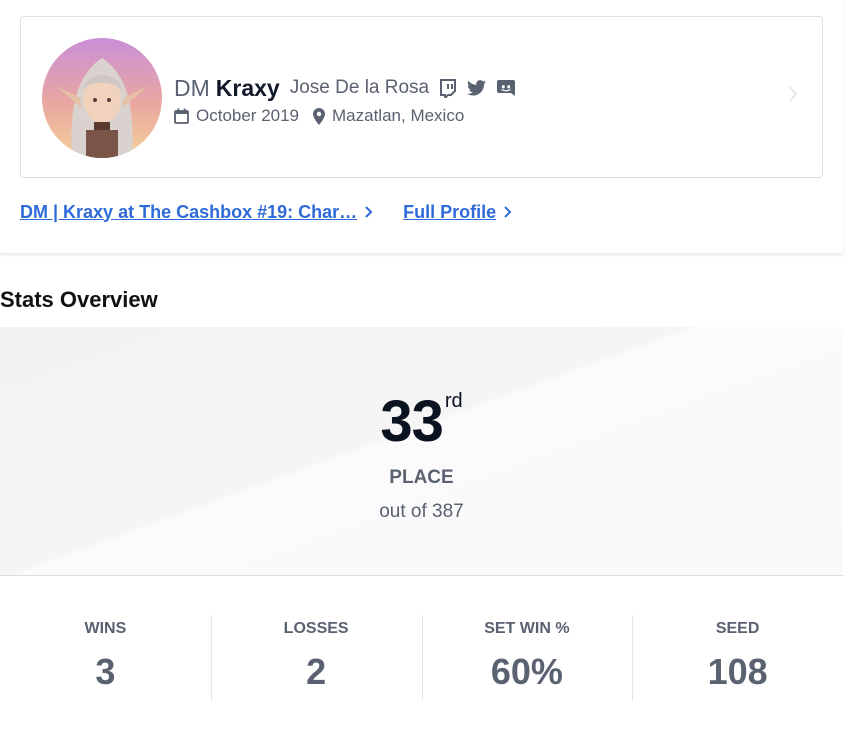 The width and height of the screenshot is (847, 729). I want to click on placement-suffix: rd, so click(453, 401).